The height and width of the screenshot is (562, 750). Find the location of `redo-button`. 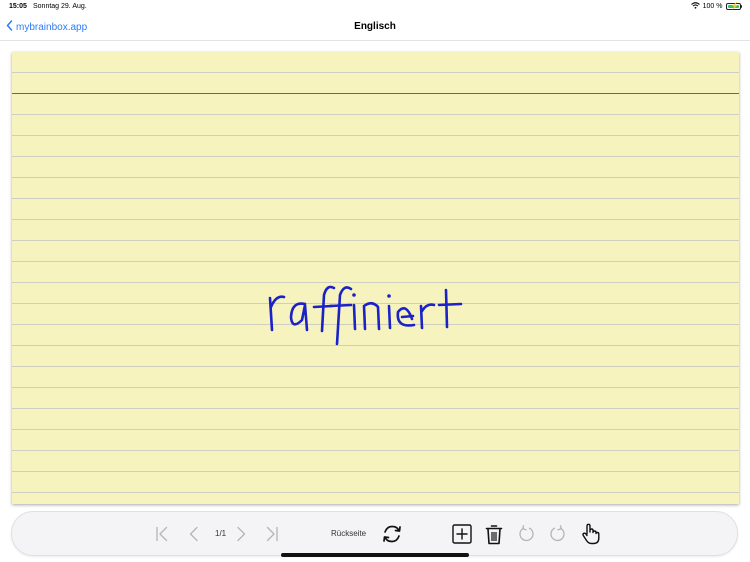

redo-button is located at coordinates (558, 534).